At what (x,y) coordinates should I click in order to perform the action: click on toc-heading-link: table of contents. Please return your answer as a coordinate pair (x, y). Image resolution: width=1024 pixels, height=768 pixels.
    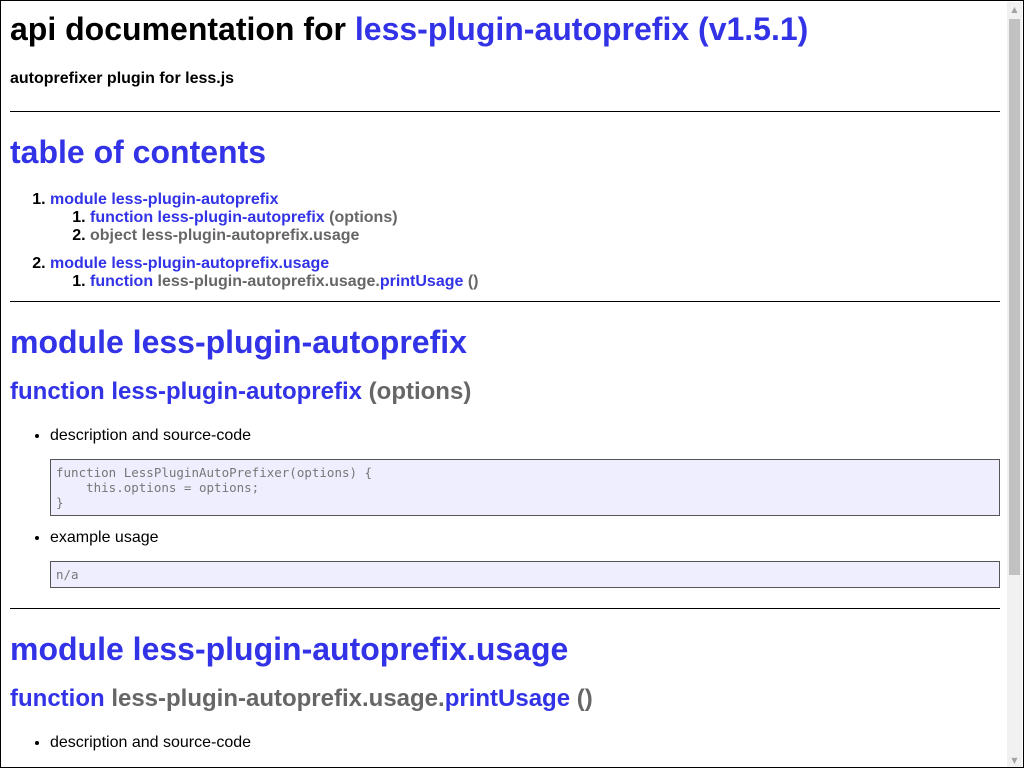
    Looking at the image, I should click on (138, 152).